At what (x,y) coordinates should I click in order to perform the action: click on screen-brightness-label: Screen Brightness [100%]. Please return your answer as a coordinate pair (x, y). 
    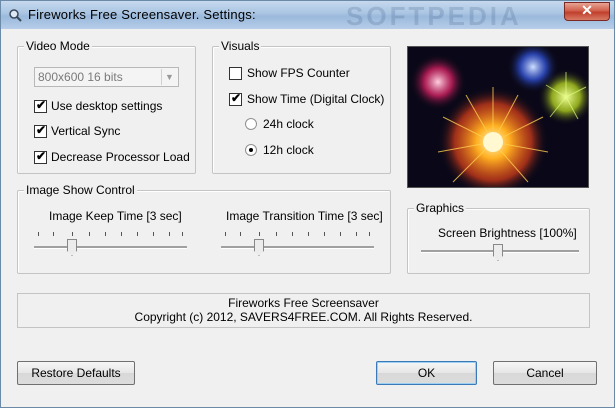
    Looking at the image, I should click on (507, 233).